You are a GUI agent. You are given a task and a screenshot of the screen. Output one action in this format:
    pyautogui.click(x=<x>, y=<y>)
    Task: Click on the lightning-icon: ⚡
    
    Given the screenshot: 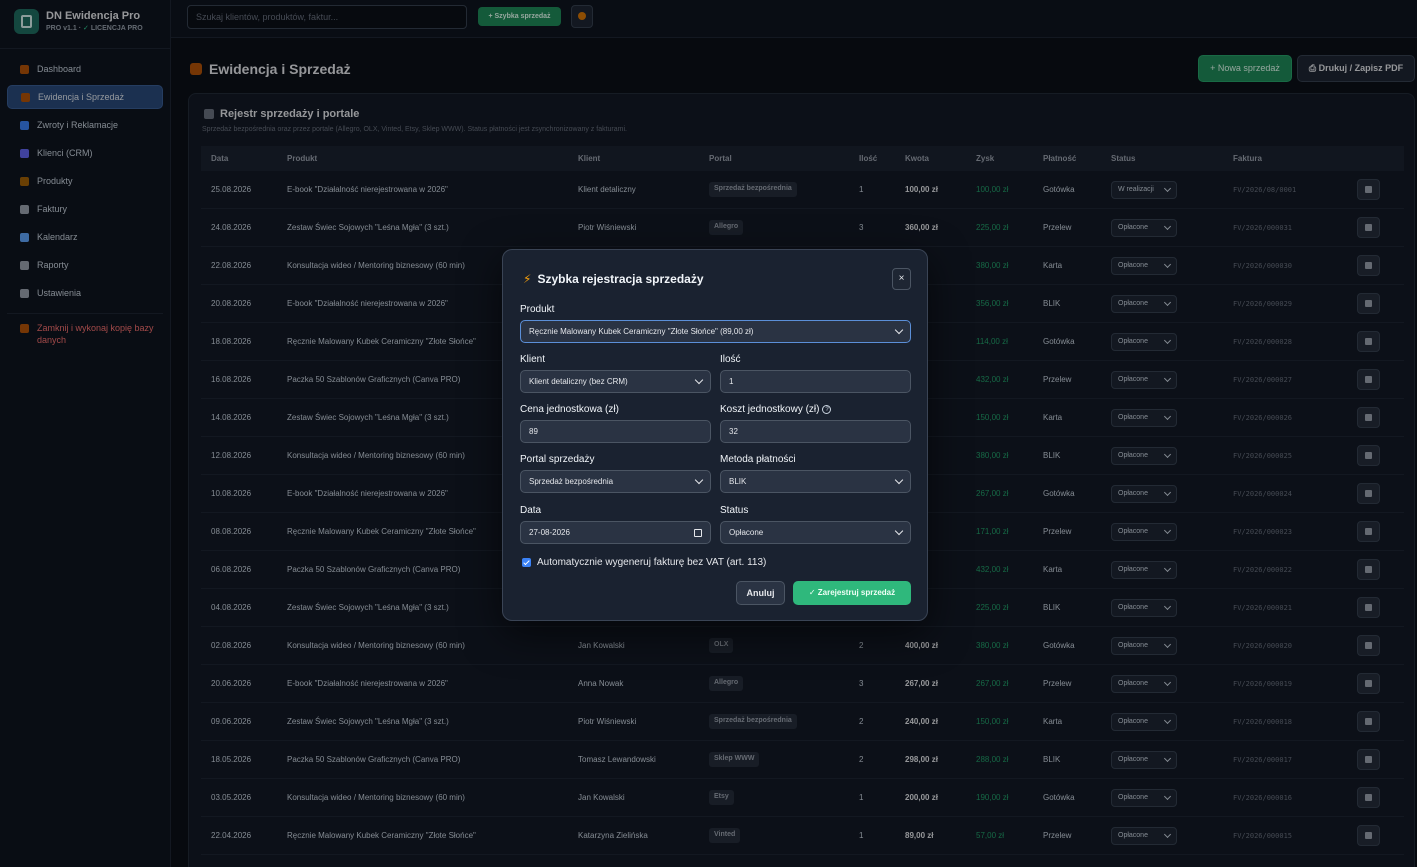 What is the action you would take?
    pyautogui.click(x=527, y=279)
    